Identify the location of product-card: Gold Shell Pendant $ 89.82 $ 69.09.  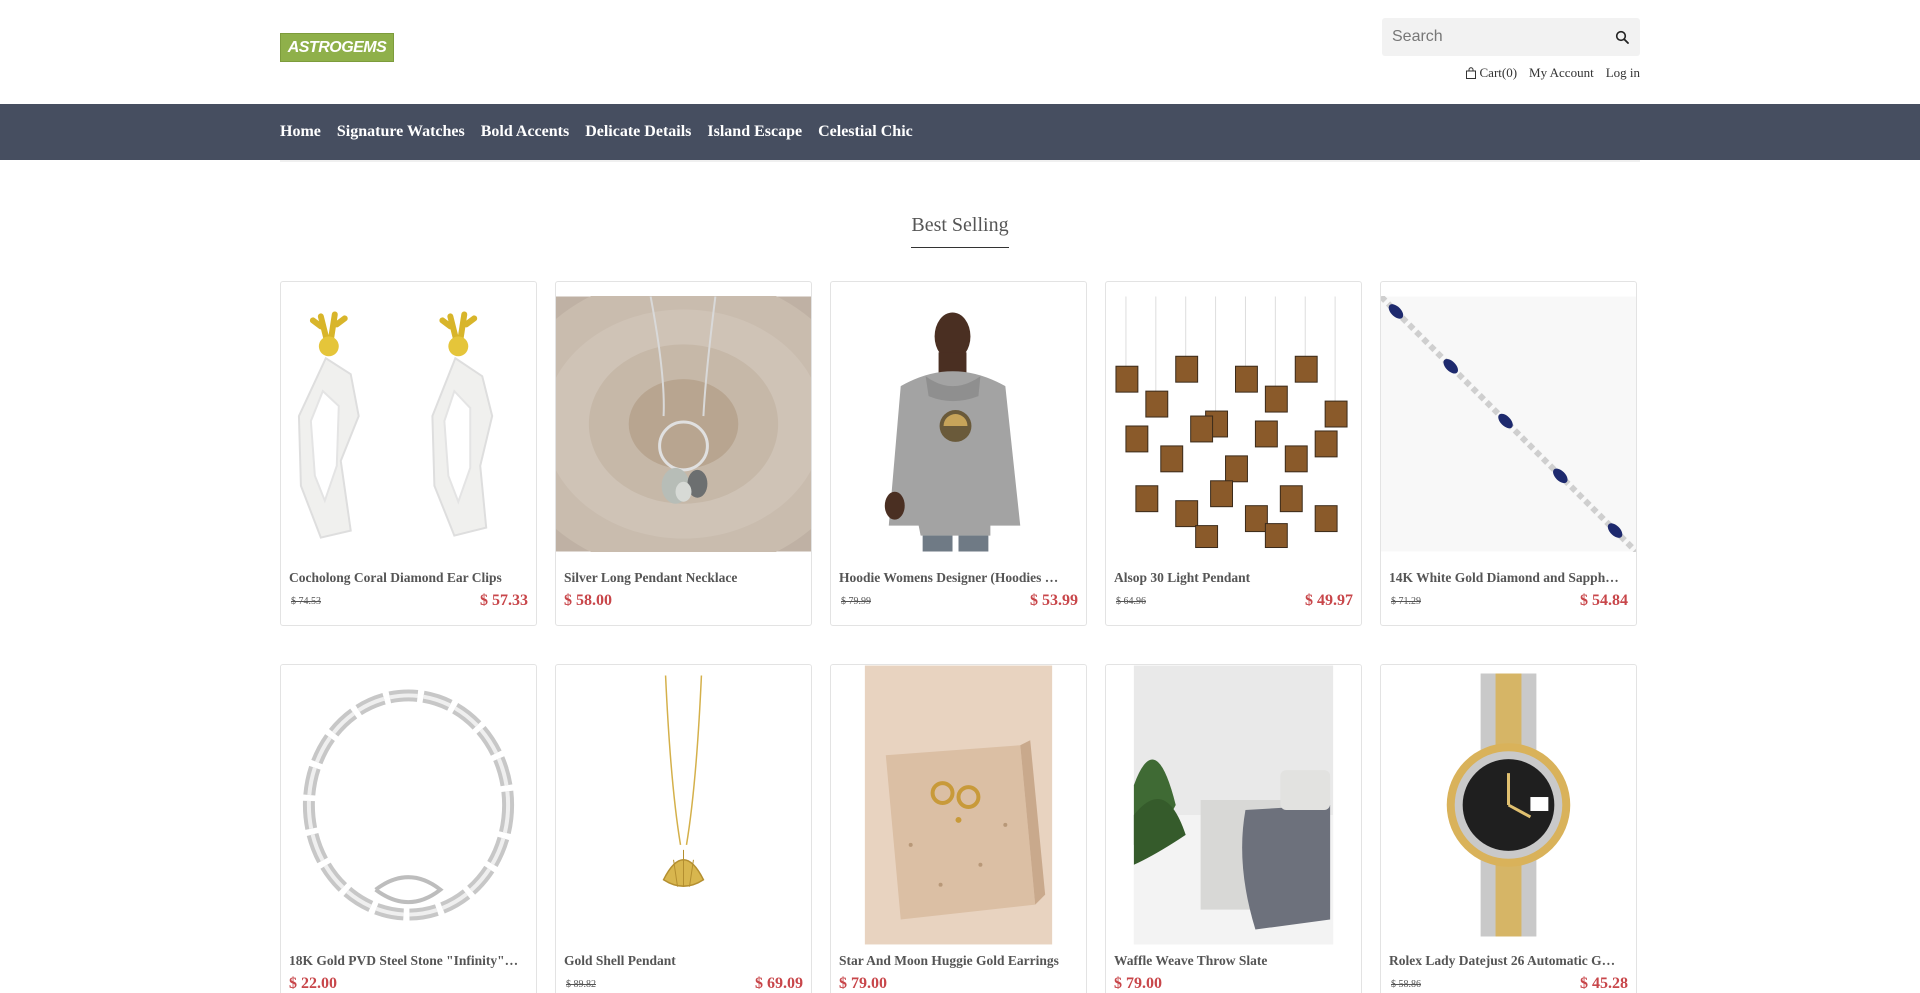
(683, 828).